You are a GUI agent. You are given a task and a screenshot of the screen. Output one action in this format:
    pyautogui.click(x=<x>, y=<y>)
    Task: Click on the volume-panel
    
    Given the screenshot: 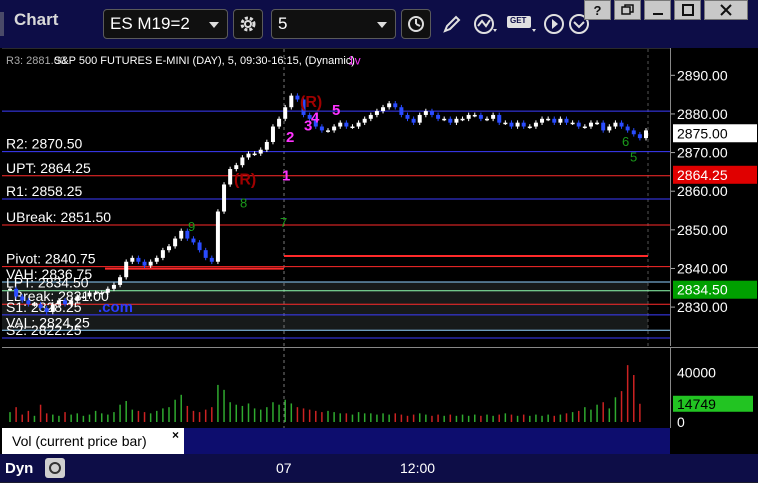 What is the action you would take?
    pyautogui.click(x=336, y=387)
    